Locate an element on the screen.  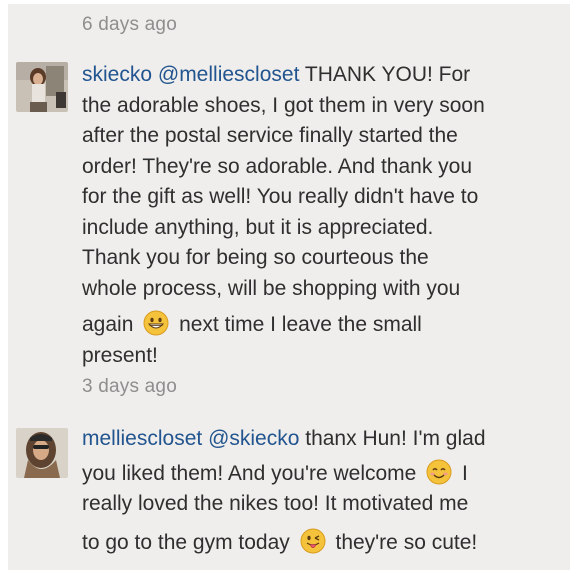
winking-tongue-face-emoji-icon is located at coordinates (313, 540).